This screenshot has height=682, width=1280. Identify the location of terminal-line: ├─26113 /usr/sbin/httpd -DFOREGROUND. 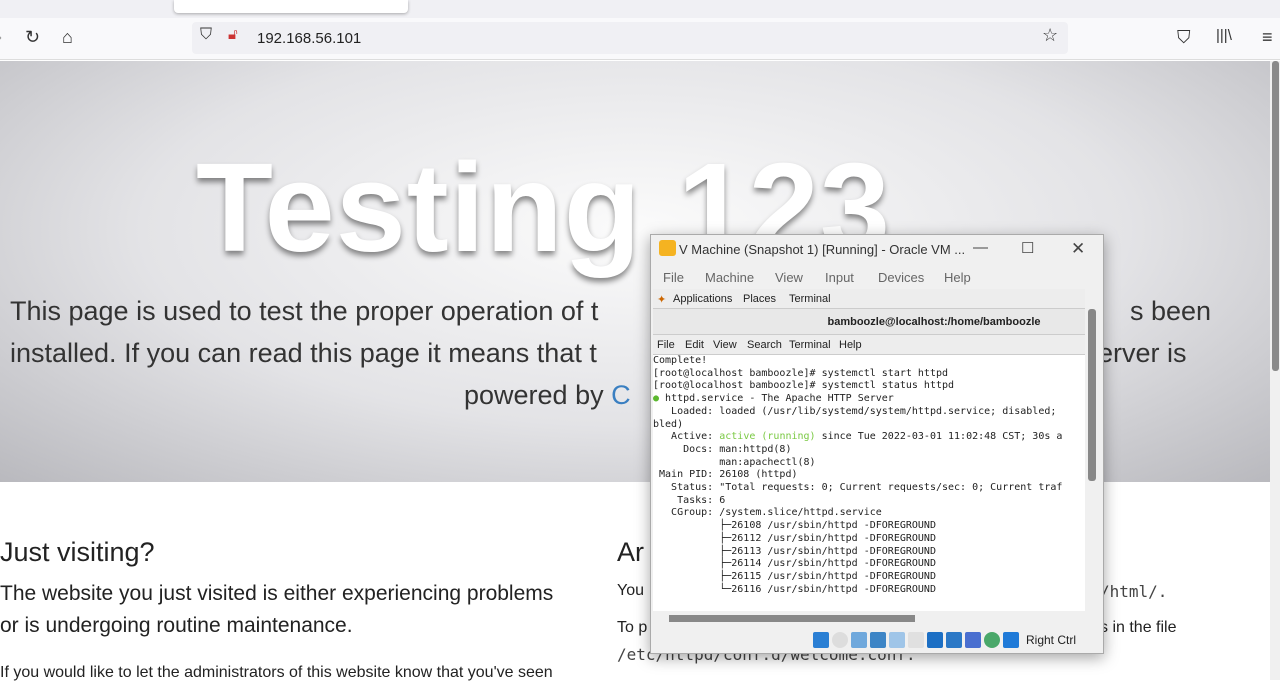
(794, 551).